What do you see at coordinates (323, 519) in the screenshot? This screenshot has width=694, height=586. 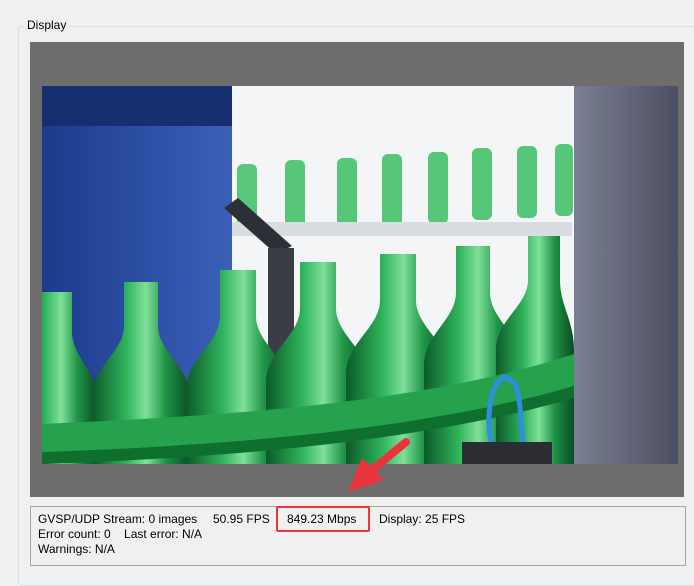 I see `bandwidth-highlight-box` at bounding box center [323, 519].